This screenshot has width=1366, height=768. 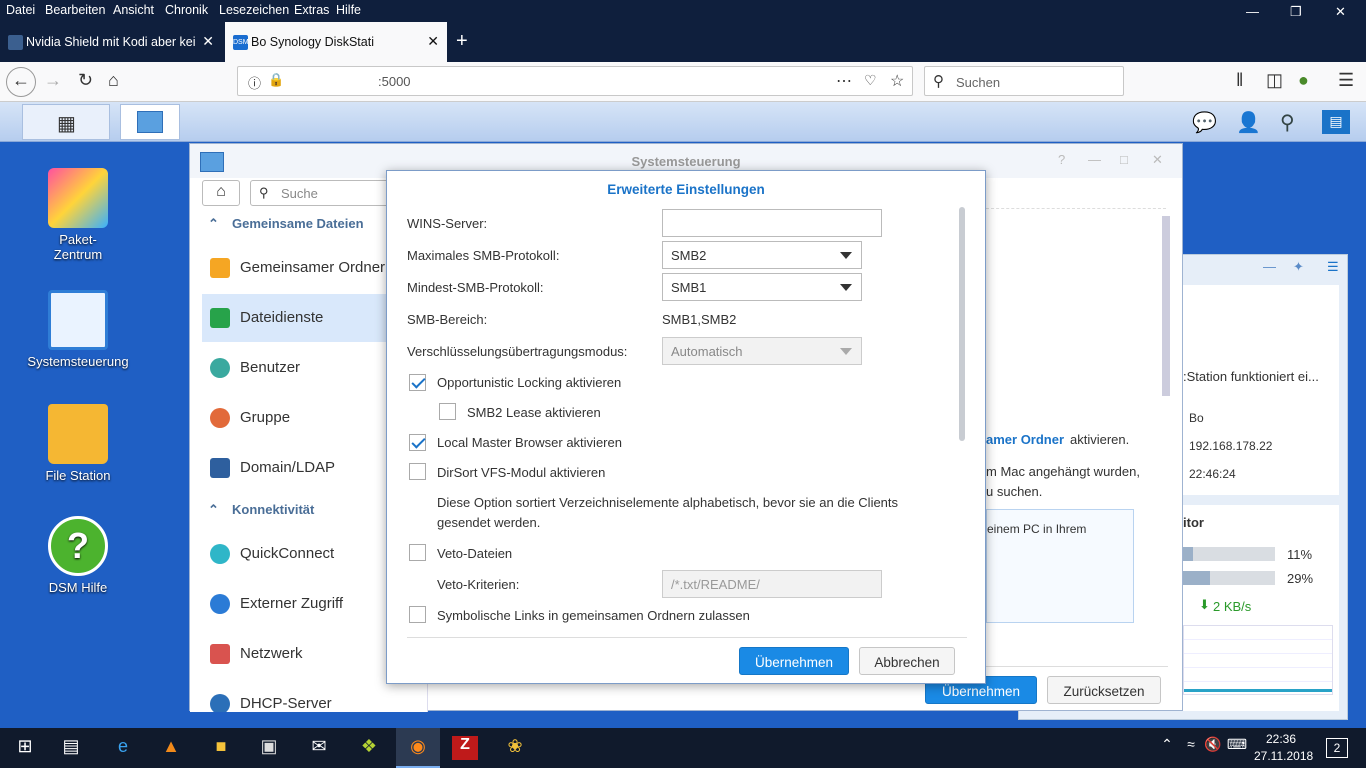 I want to click on menu-datei: Datei, so click(x=20, y=10).